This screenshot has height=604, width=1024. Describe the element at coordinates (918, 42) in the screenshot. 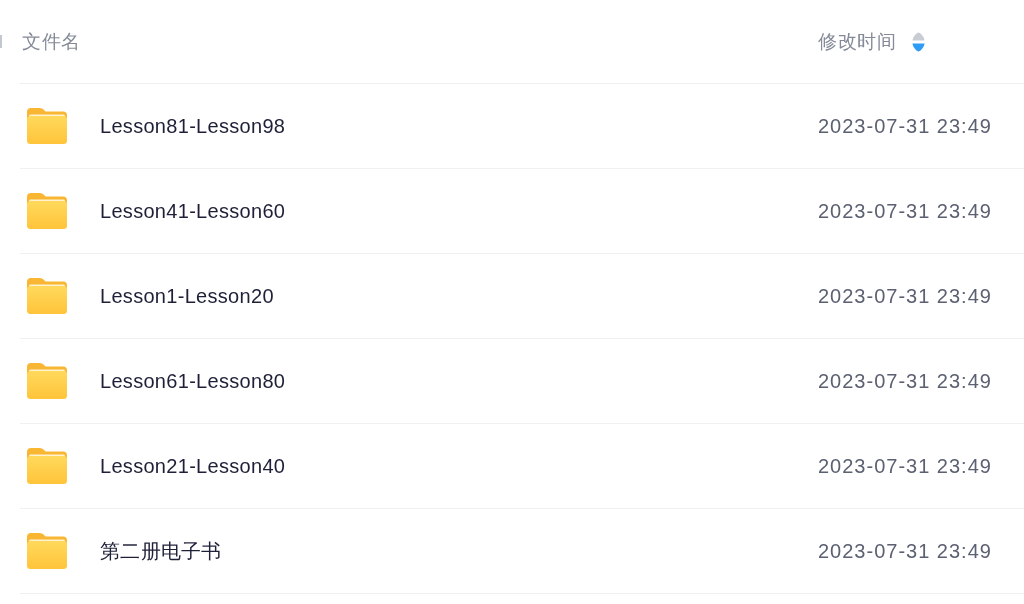

I see `sort-icon` at that location.